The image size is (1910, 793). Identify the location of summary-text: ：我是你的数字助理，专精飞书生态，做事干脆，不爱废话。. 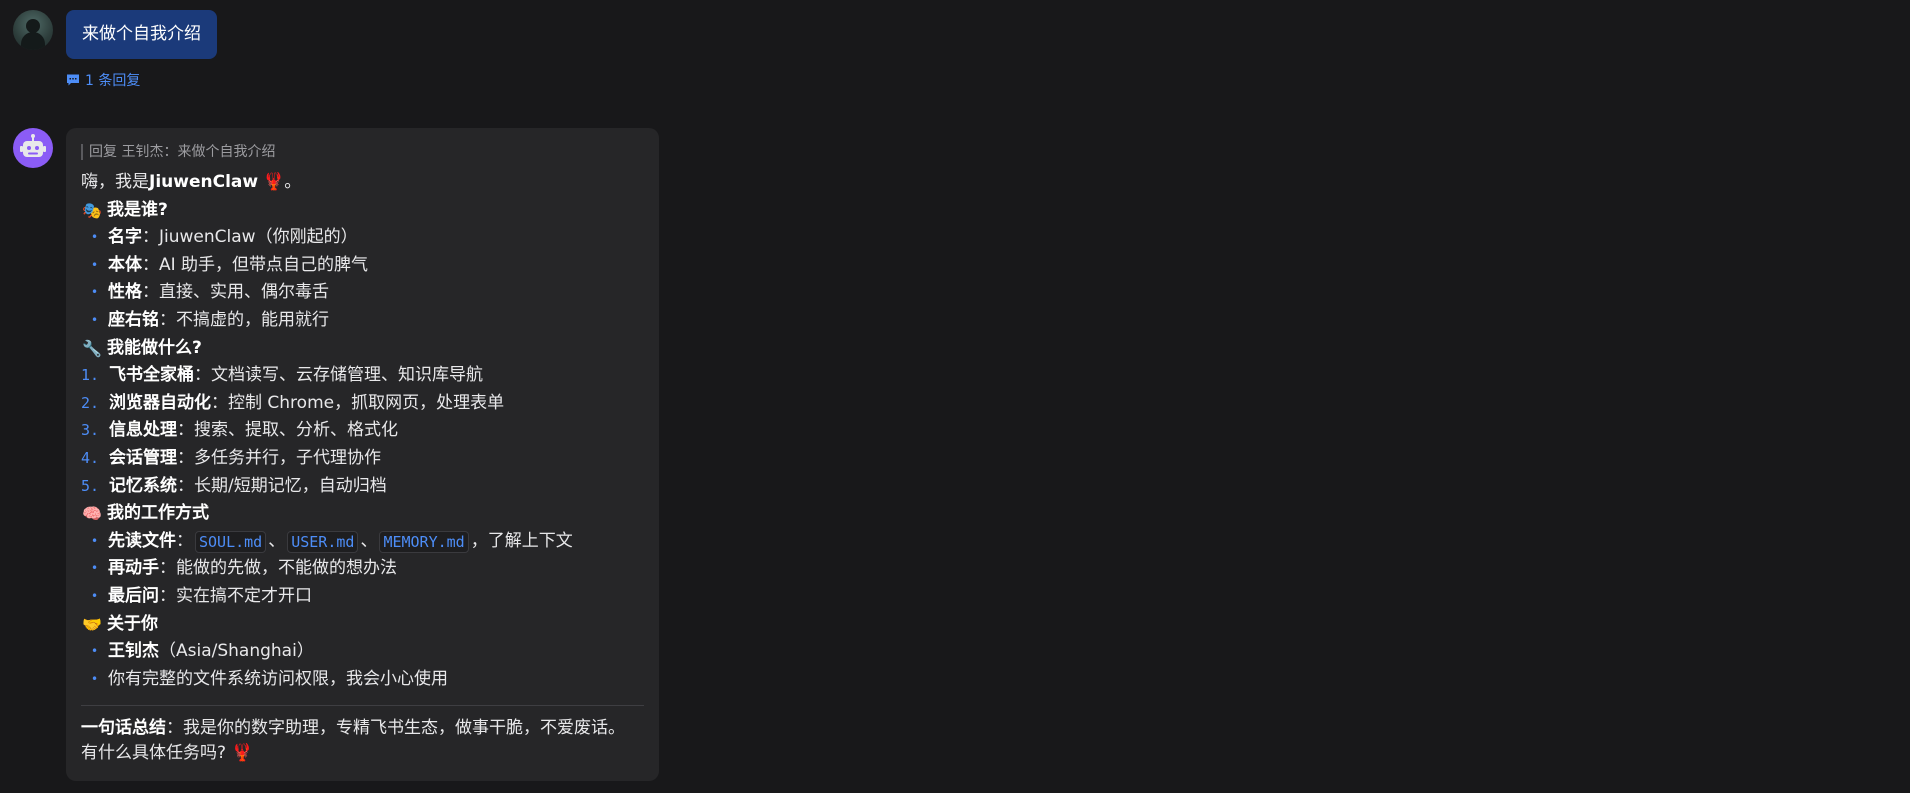
(395, 728).